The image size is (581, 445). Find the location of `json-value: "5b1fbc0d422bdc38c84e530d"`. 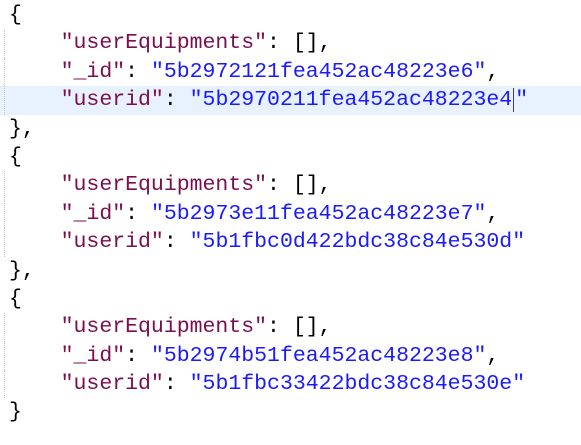

json-value: "5b1fbc0d422bdc38c84e530d" is located at coordinates (357, 242).